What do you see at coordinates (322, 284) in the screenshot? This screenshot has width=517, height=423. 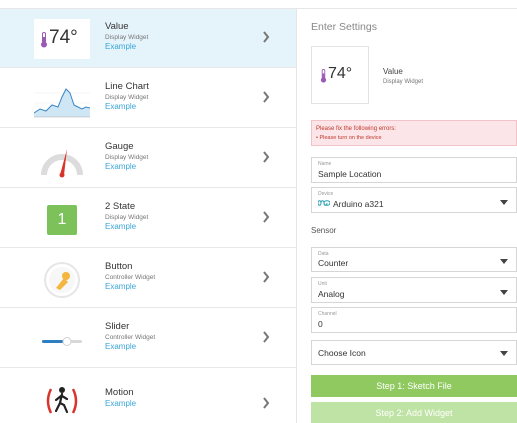 I see `unit-select-label: Unit` at bounding box center [322, 284].